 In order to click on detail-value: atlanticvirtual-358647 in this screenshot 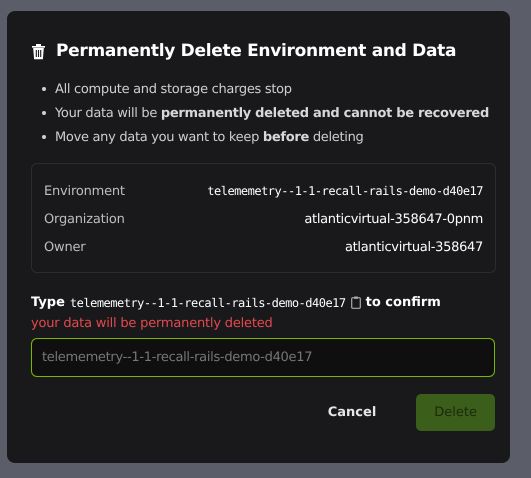, I will do `click(413, 247)`.